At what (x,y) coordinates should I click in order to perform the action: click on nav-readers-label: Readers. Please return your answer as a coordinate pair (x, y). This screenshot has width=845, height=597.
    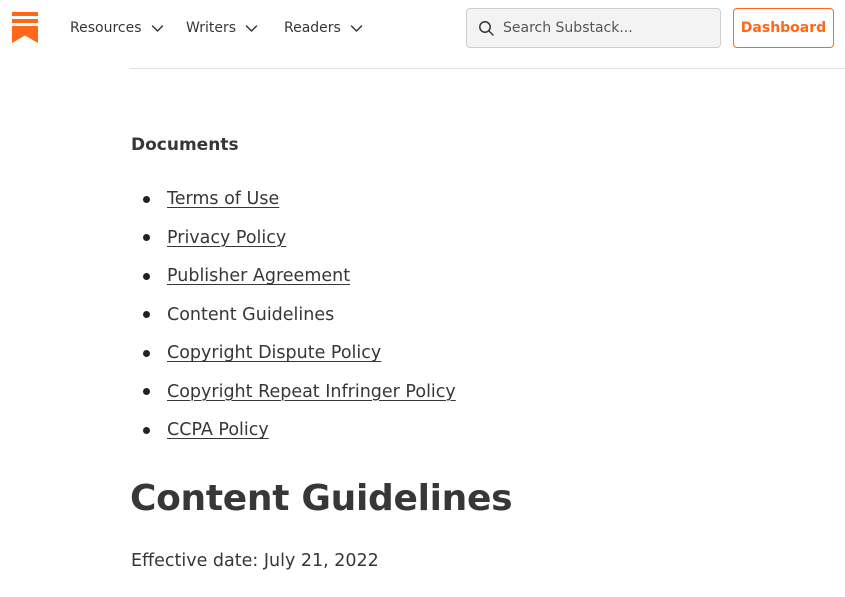
    Looking at the image, I should click on (312, 28).